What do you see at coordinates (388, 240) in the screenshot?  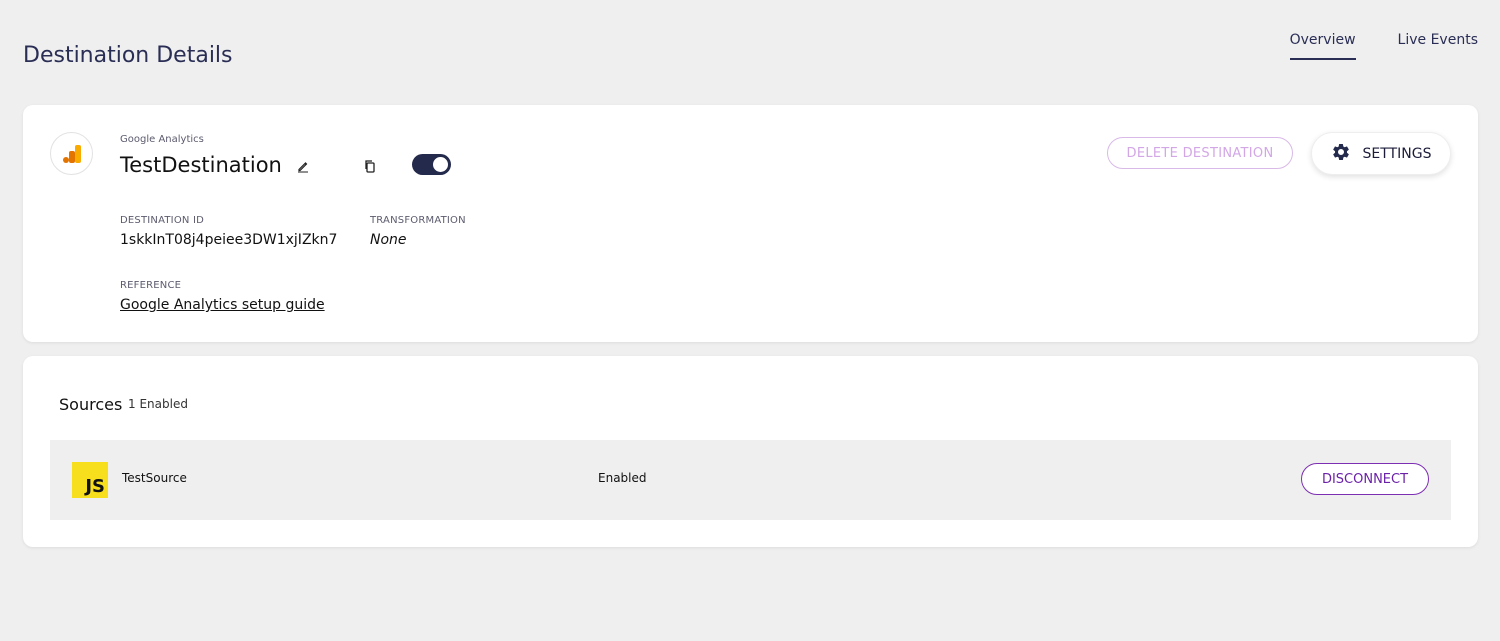 I see `transformation-value: None` at bounding box center [388, 240].